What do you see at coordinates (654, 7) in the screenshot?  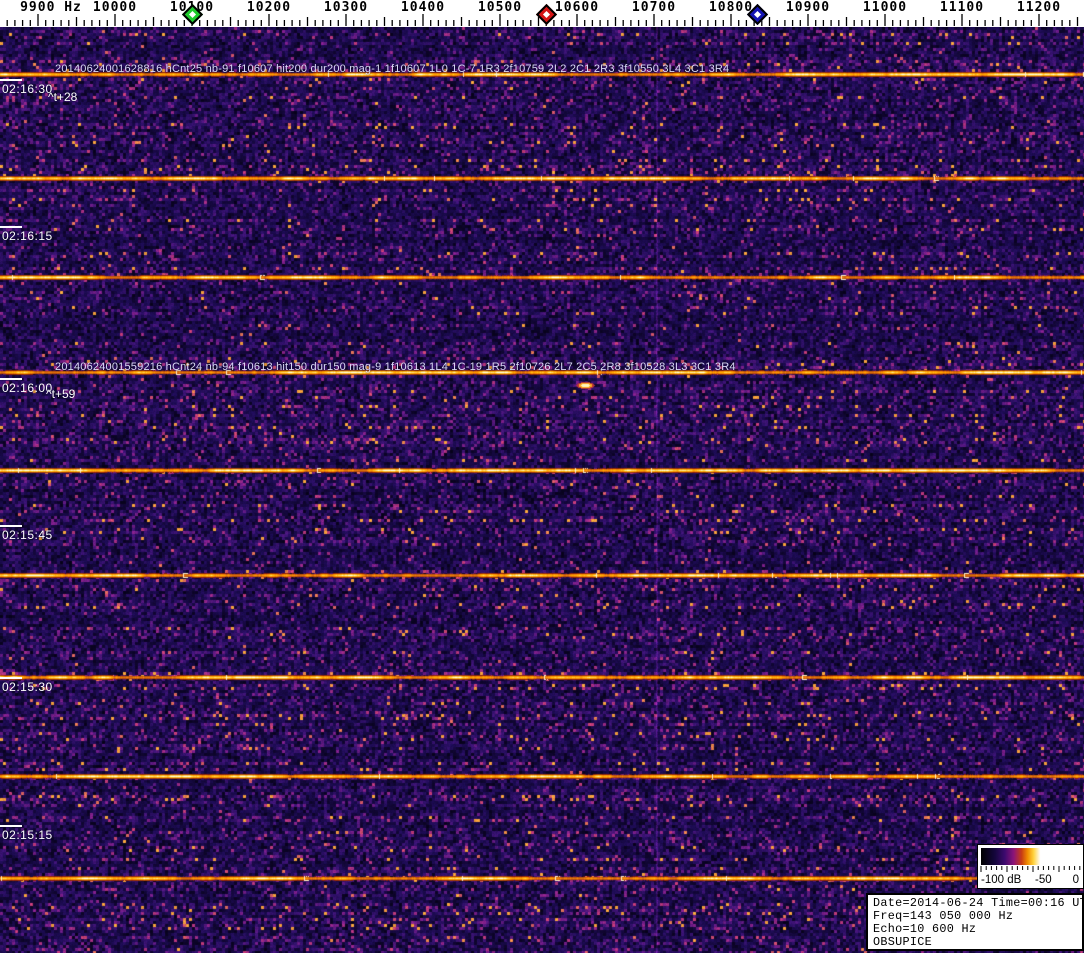 I see `freq-tick-label: 10700` at bounding box center [654, 7].